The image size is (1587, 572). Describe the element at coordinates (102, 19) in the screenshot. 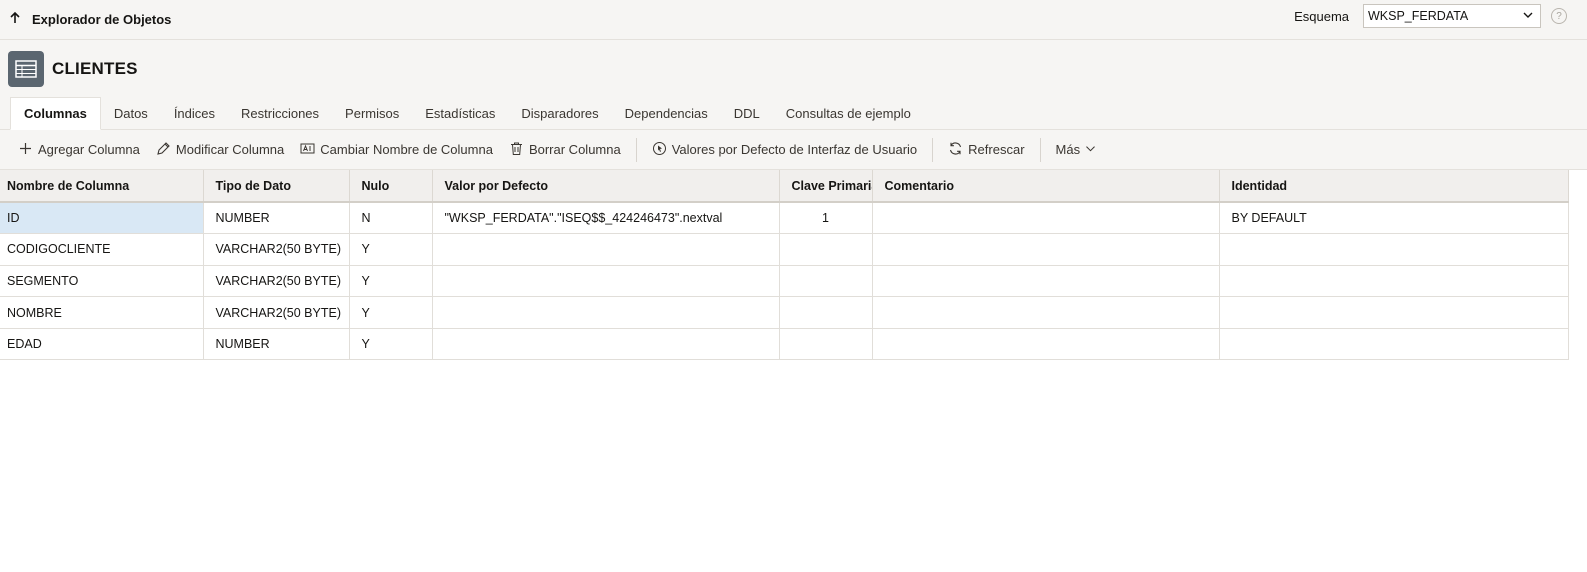

I see `back-label: Explorador de Objetos` at that location.